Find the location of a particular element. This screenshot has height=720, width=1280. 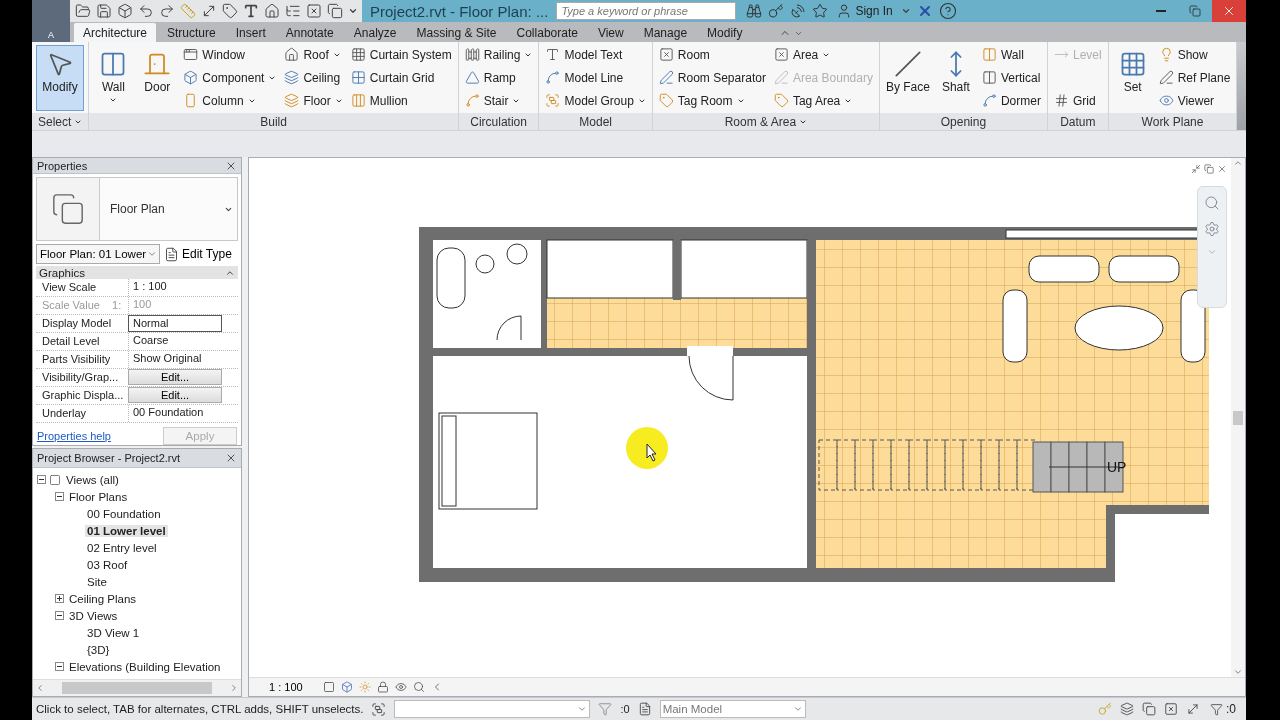

ribbon-tool-button: Set is located at coordinates (1132, 77).